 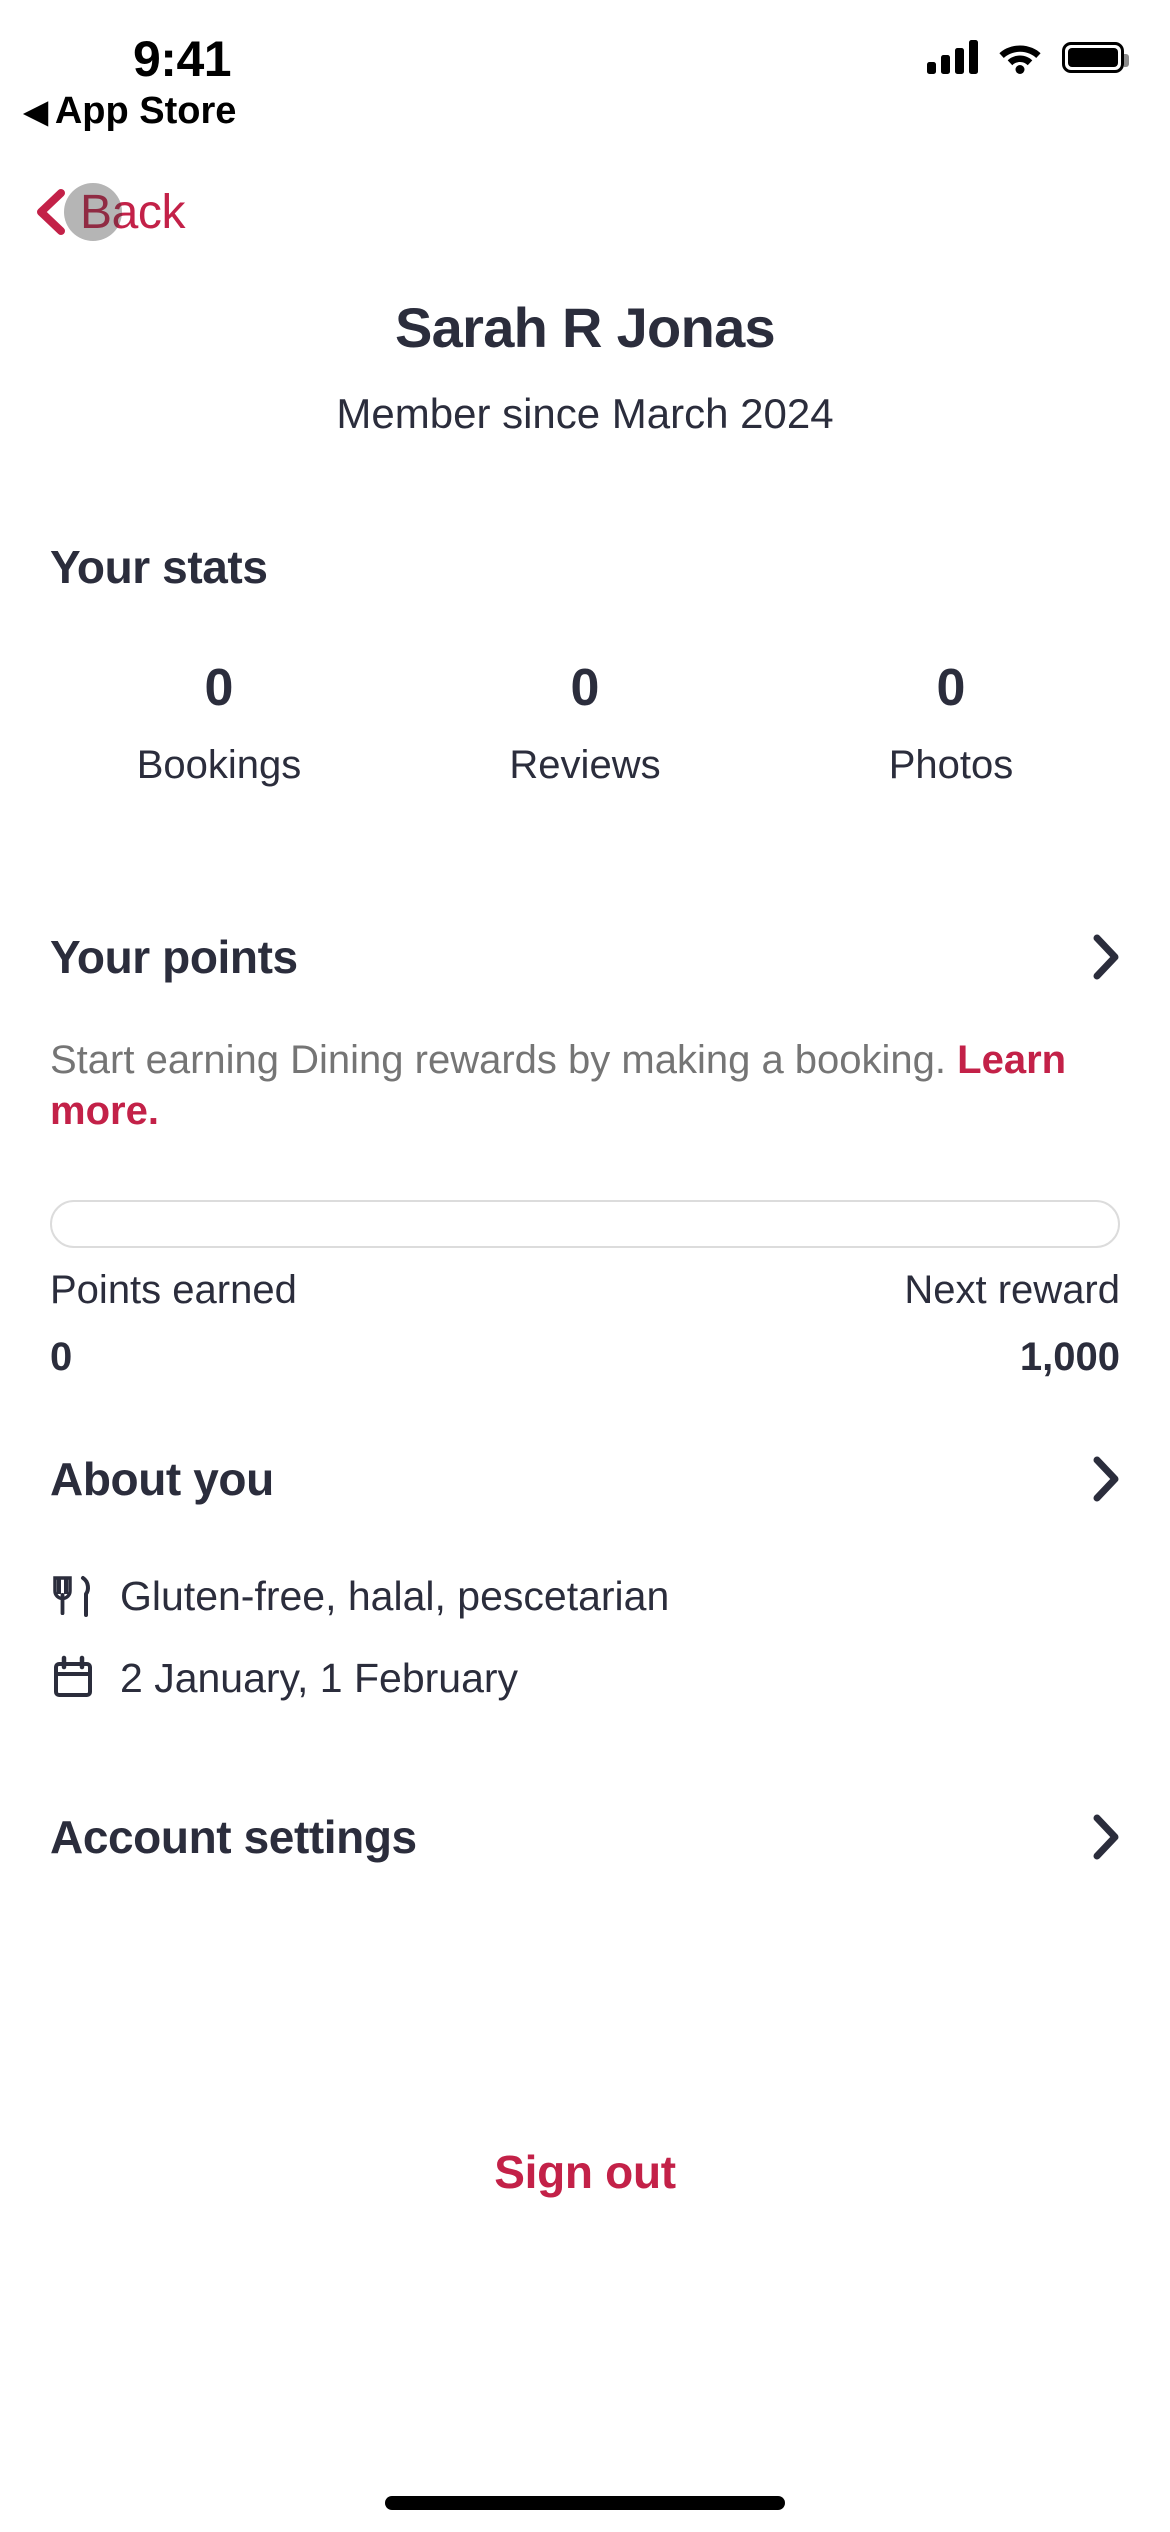 What do you see at coordinates (61, 1357) in the screenshot?
I see `points-earned-value: 0` at bounding box center [61, 1357].